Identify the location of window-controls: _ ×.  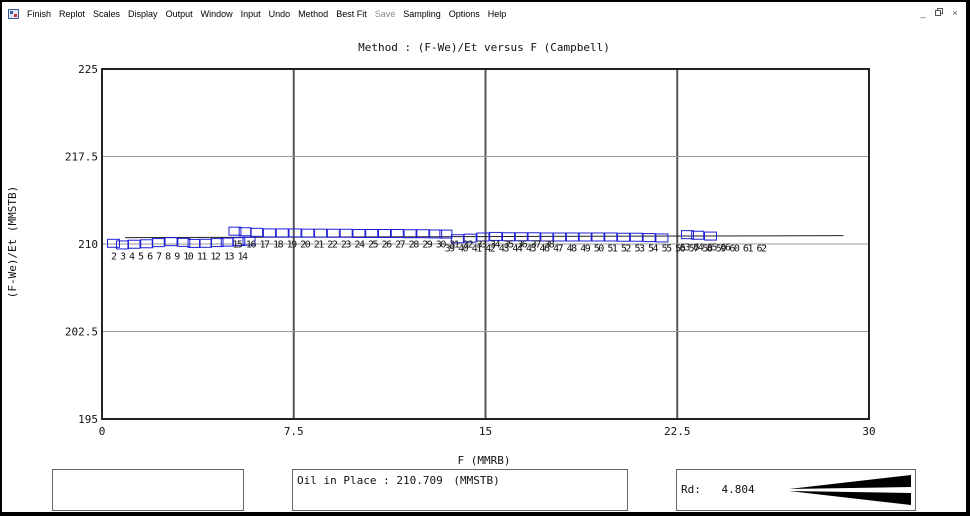
(939, 13).